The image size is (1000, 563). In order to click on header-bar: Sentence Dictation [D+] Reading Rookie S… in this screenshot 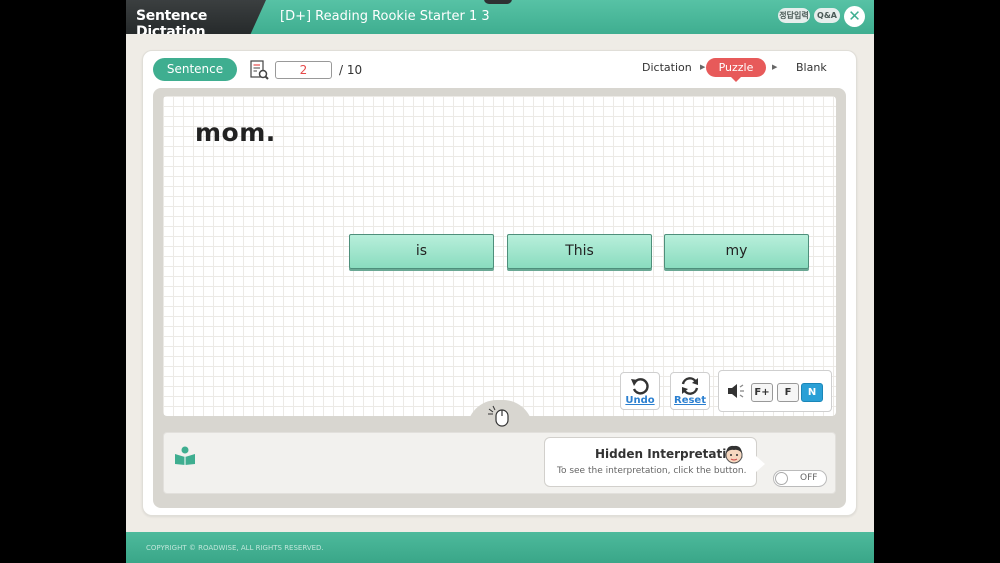, I will do `click(500, 17)`.